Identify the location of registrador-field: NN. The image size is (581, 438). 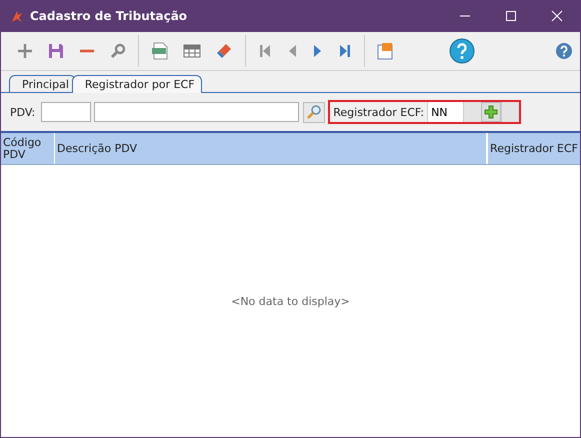
(445, 112).